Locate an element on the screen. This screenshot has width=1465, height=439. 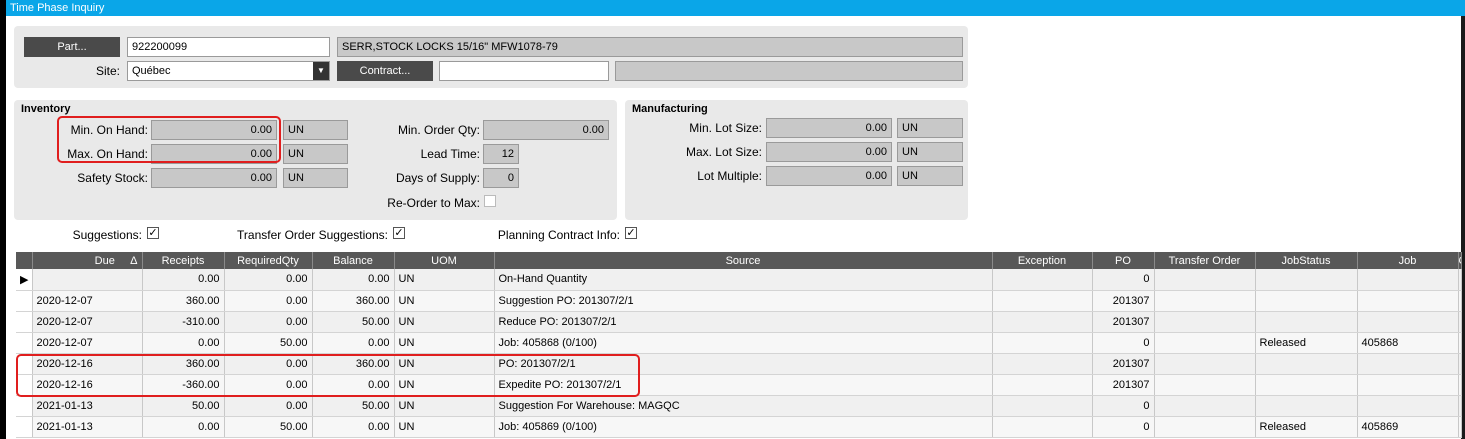
cell-job: 405869 is located at coordinates (1408, 427).